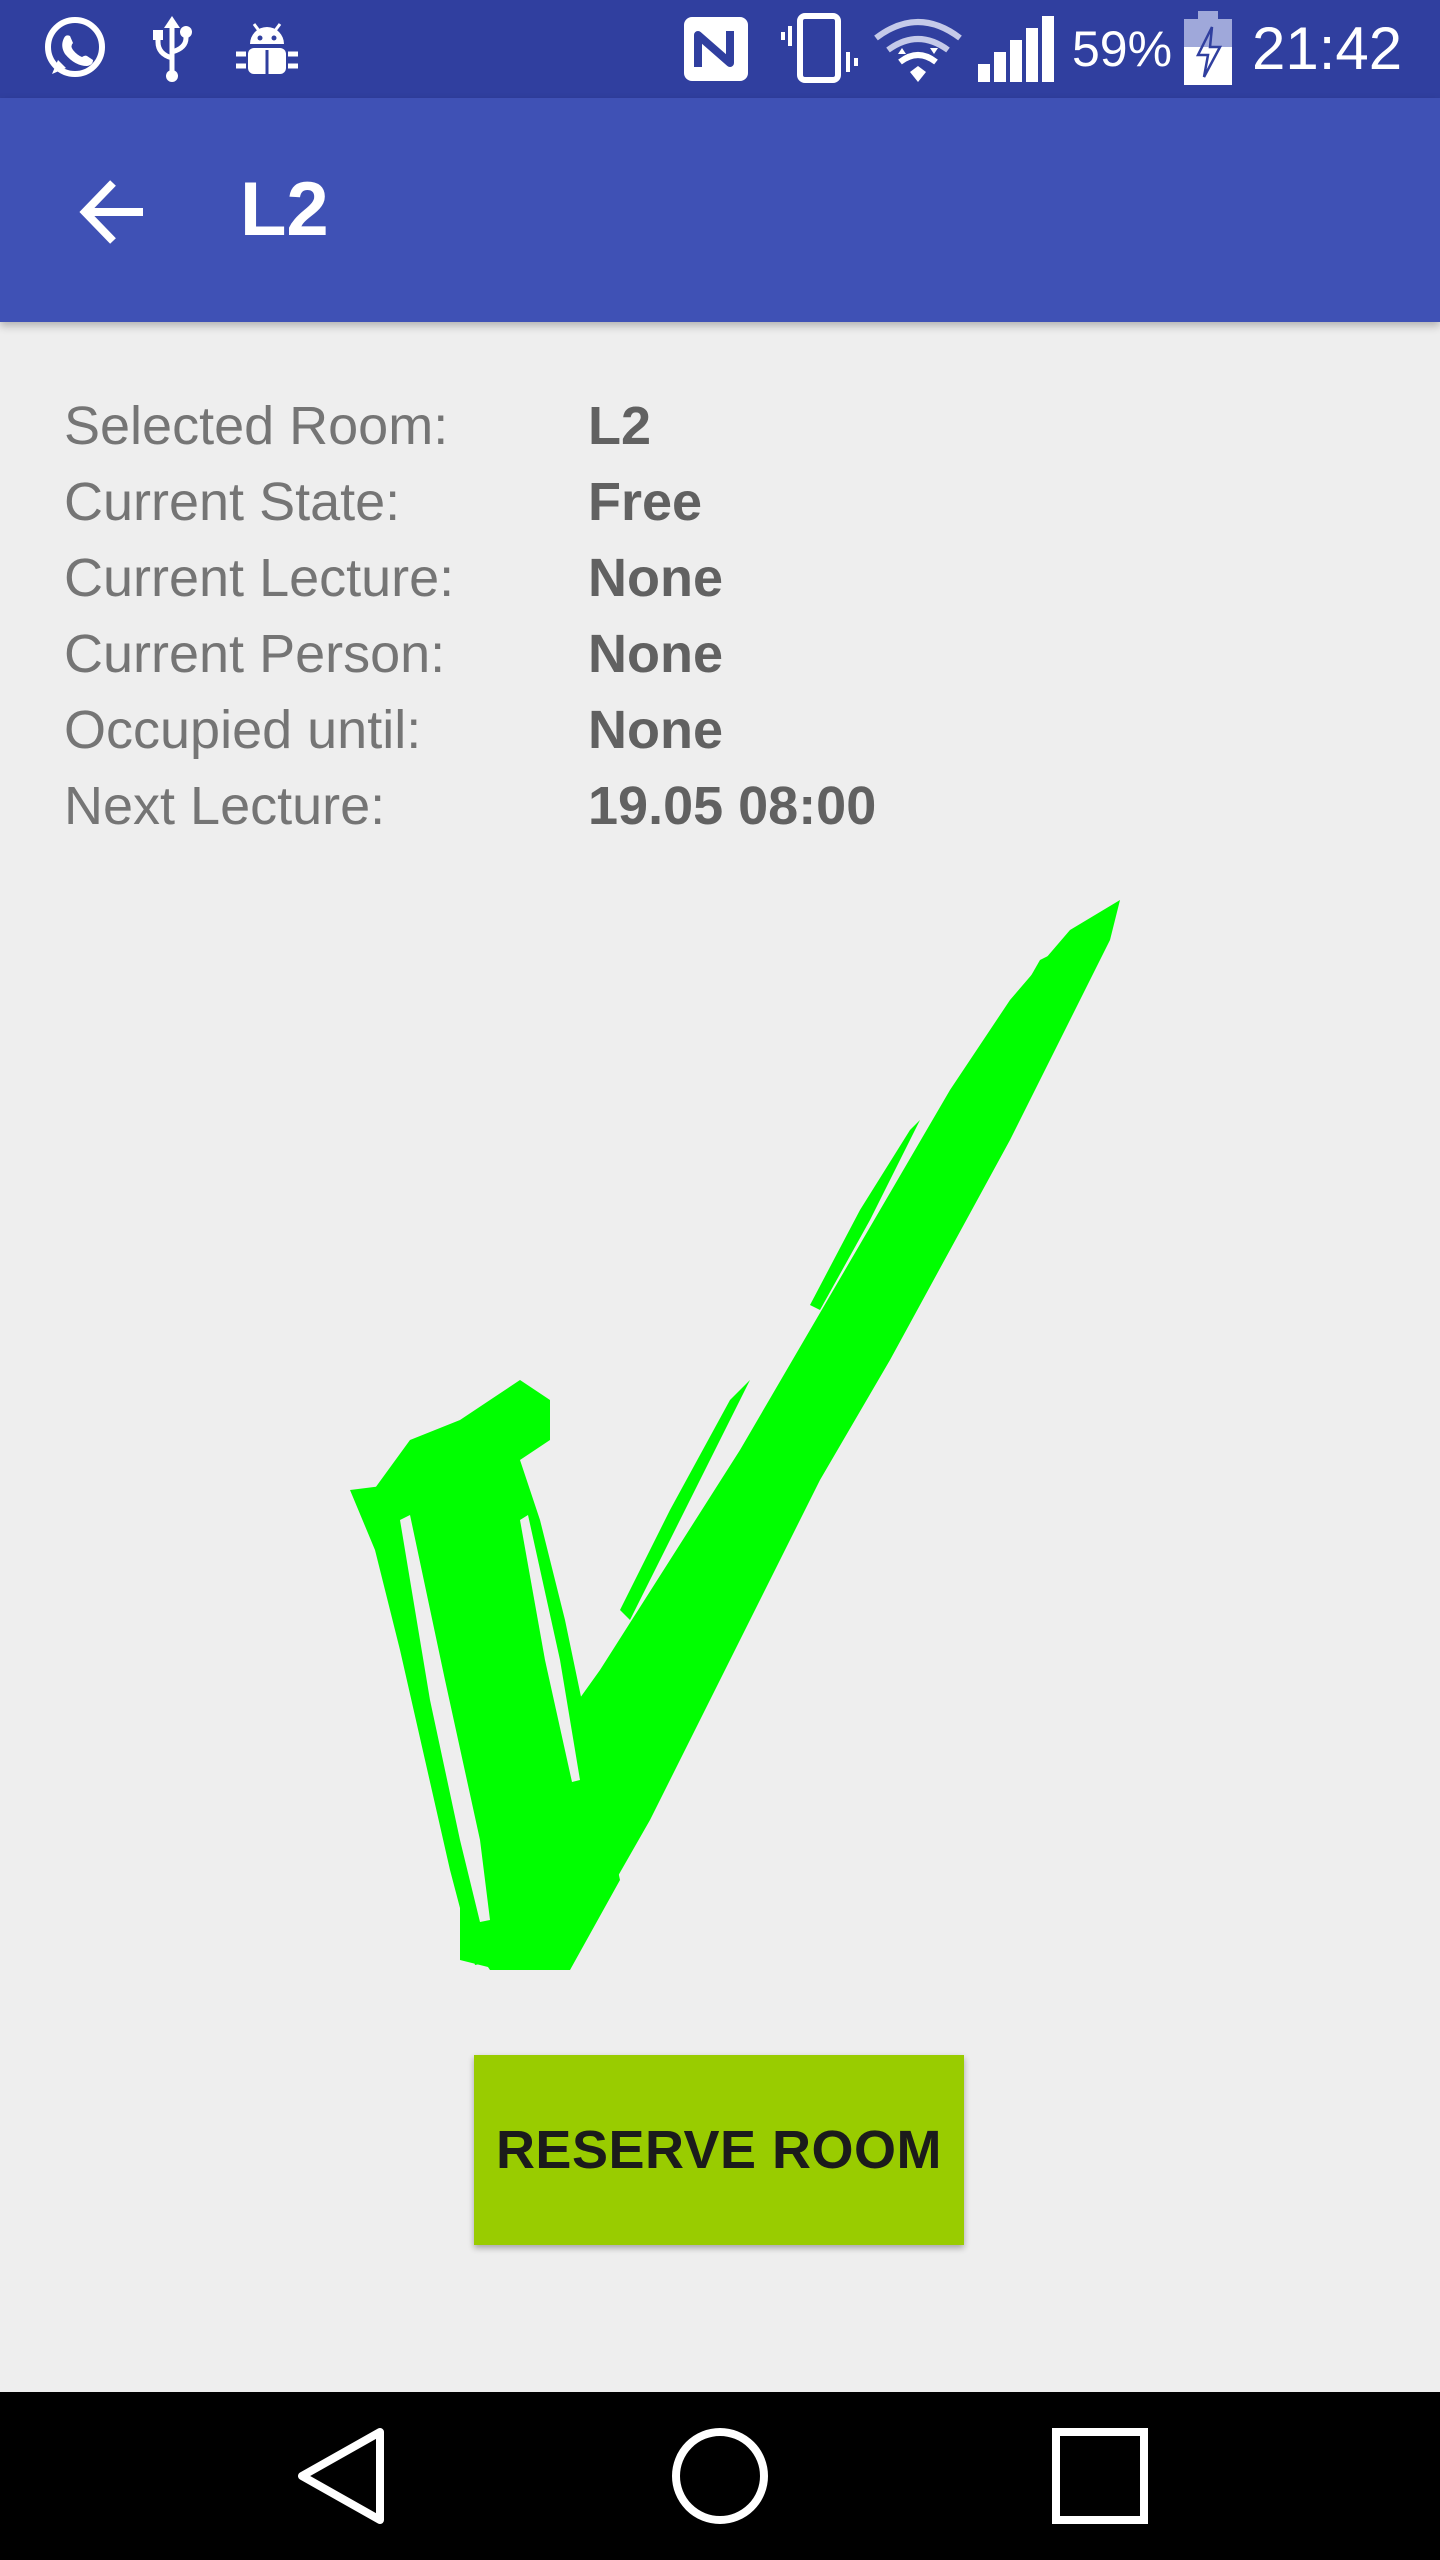  Describe the element at coordinates (259, 578) in the screenshot. I see `info-label: Current Lecture:` at that location.